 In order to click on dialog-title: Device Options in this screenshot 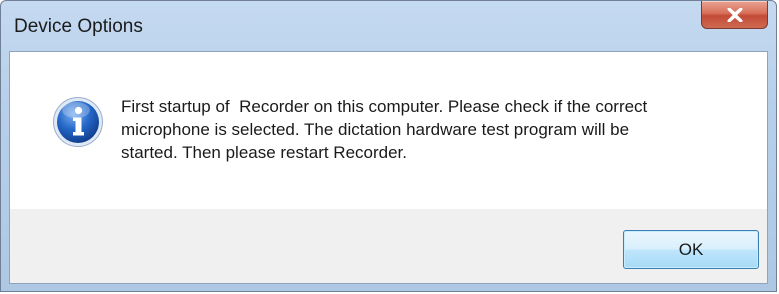, I will do `click(78, 26)`.